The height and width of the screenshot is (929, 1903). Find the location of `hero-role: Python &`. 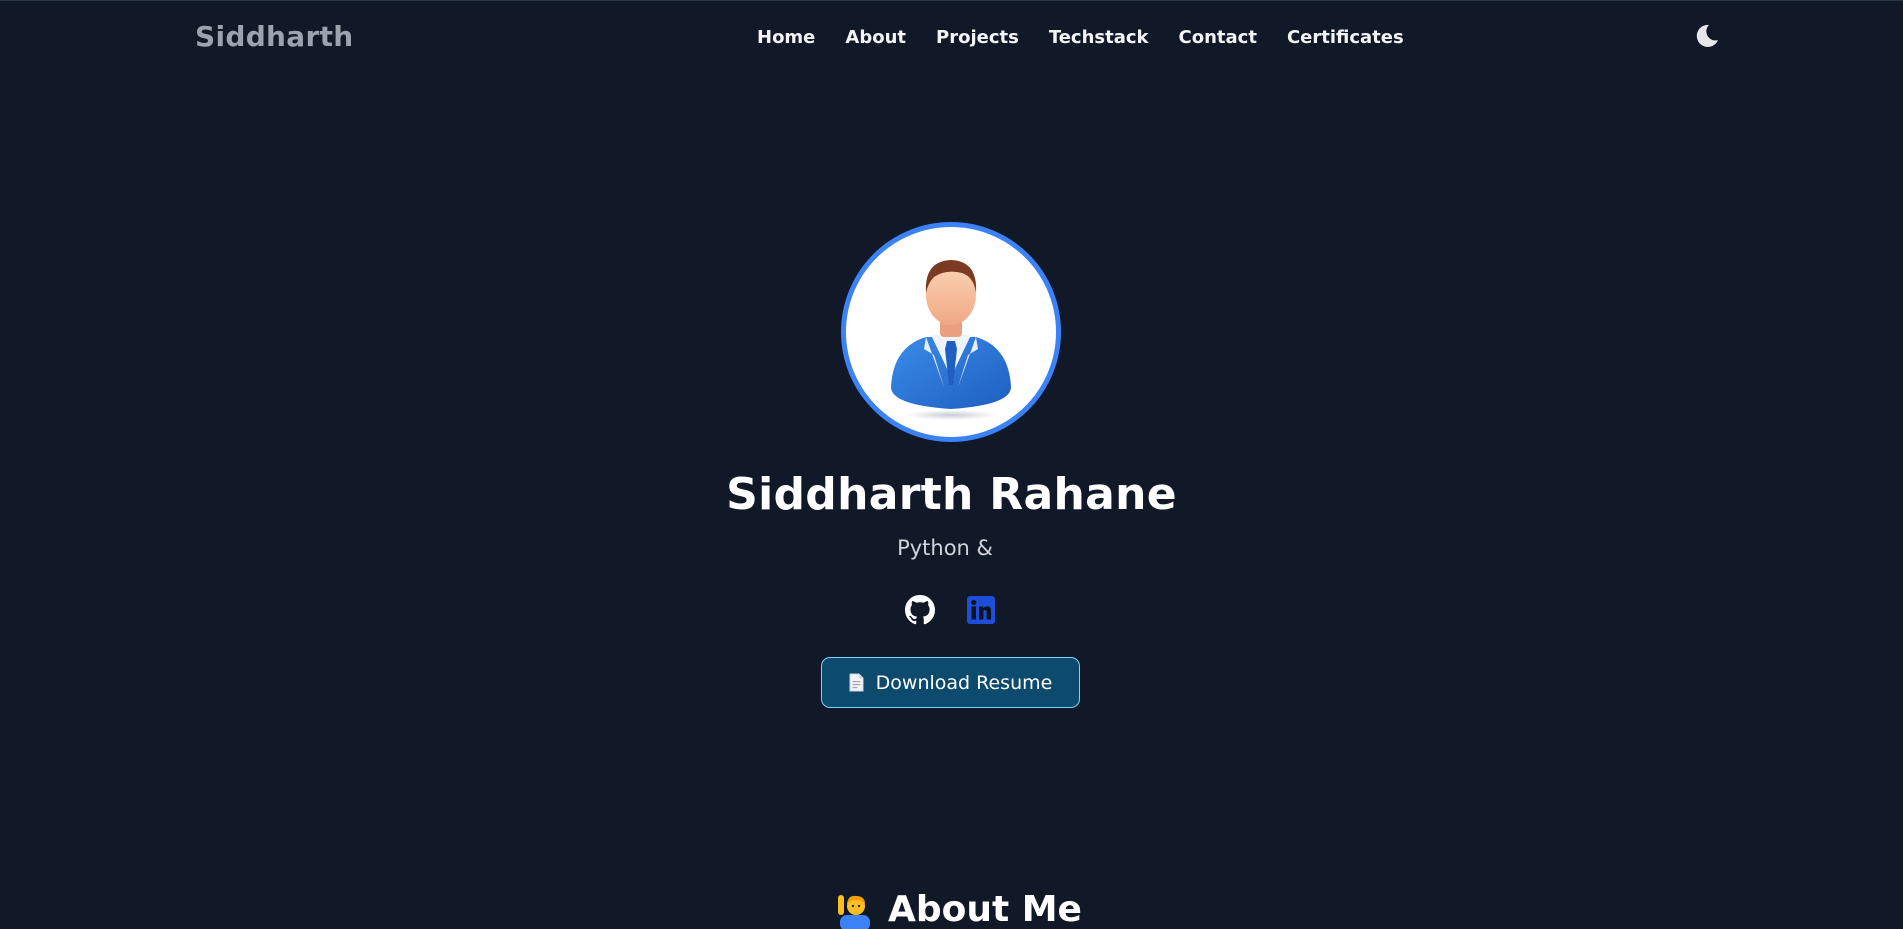

hero-role: Python & is located at coordinates (945, 548).